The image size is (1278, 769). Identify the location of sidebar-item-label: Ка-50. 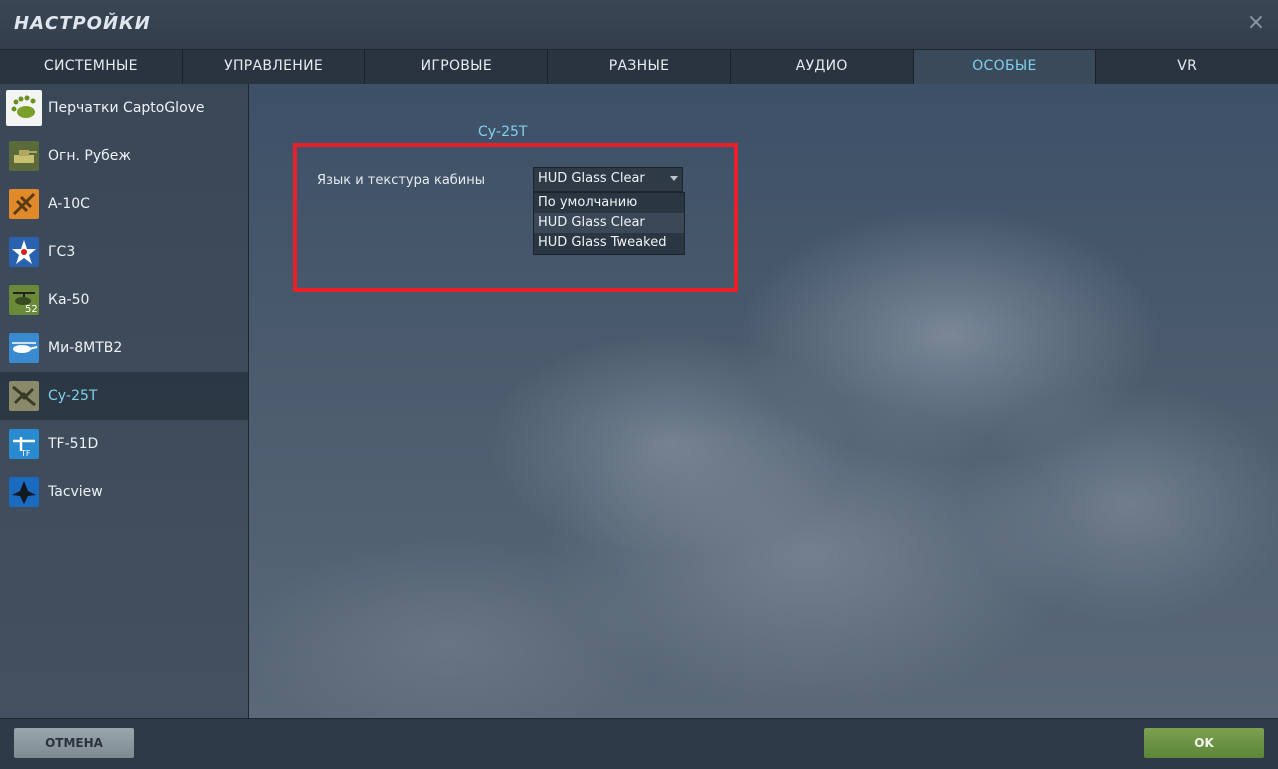
(69, 300).